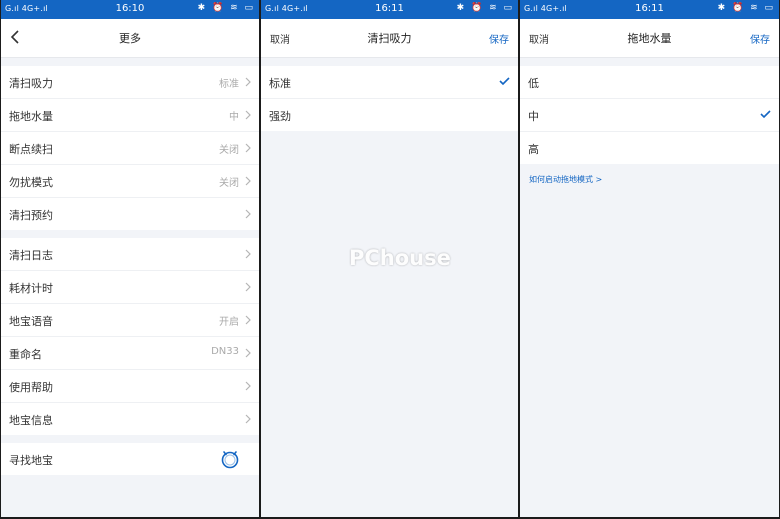  I want to click on nav-bar: 更多, so click(130, 38).